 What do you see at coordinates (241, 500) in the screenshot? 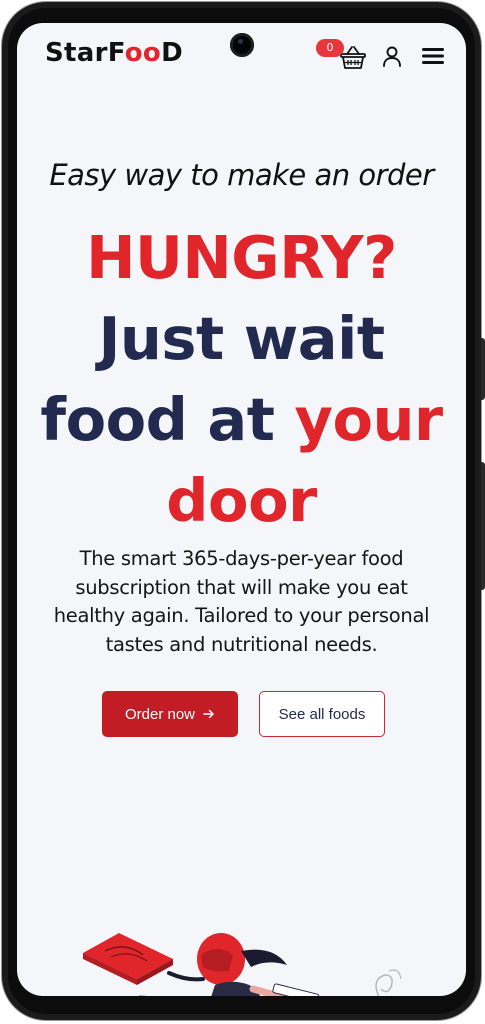
I see `hero-title-door: door` at bounding box center [241, 500].